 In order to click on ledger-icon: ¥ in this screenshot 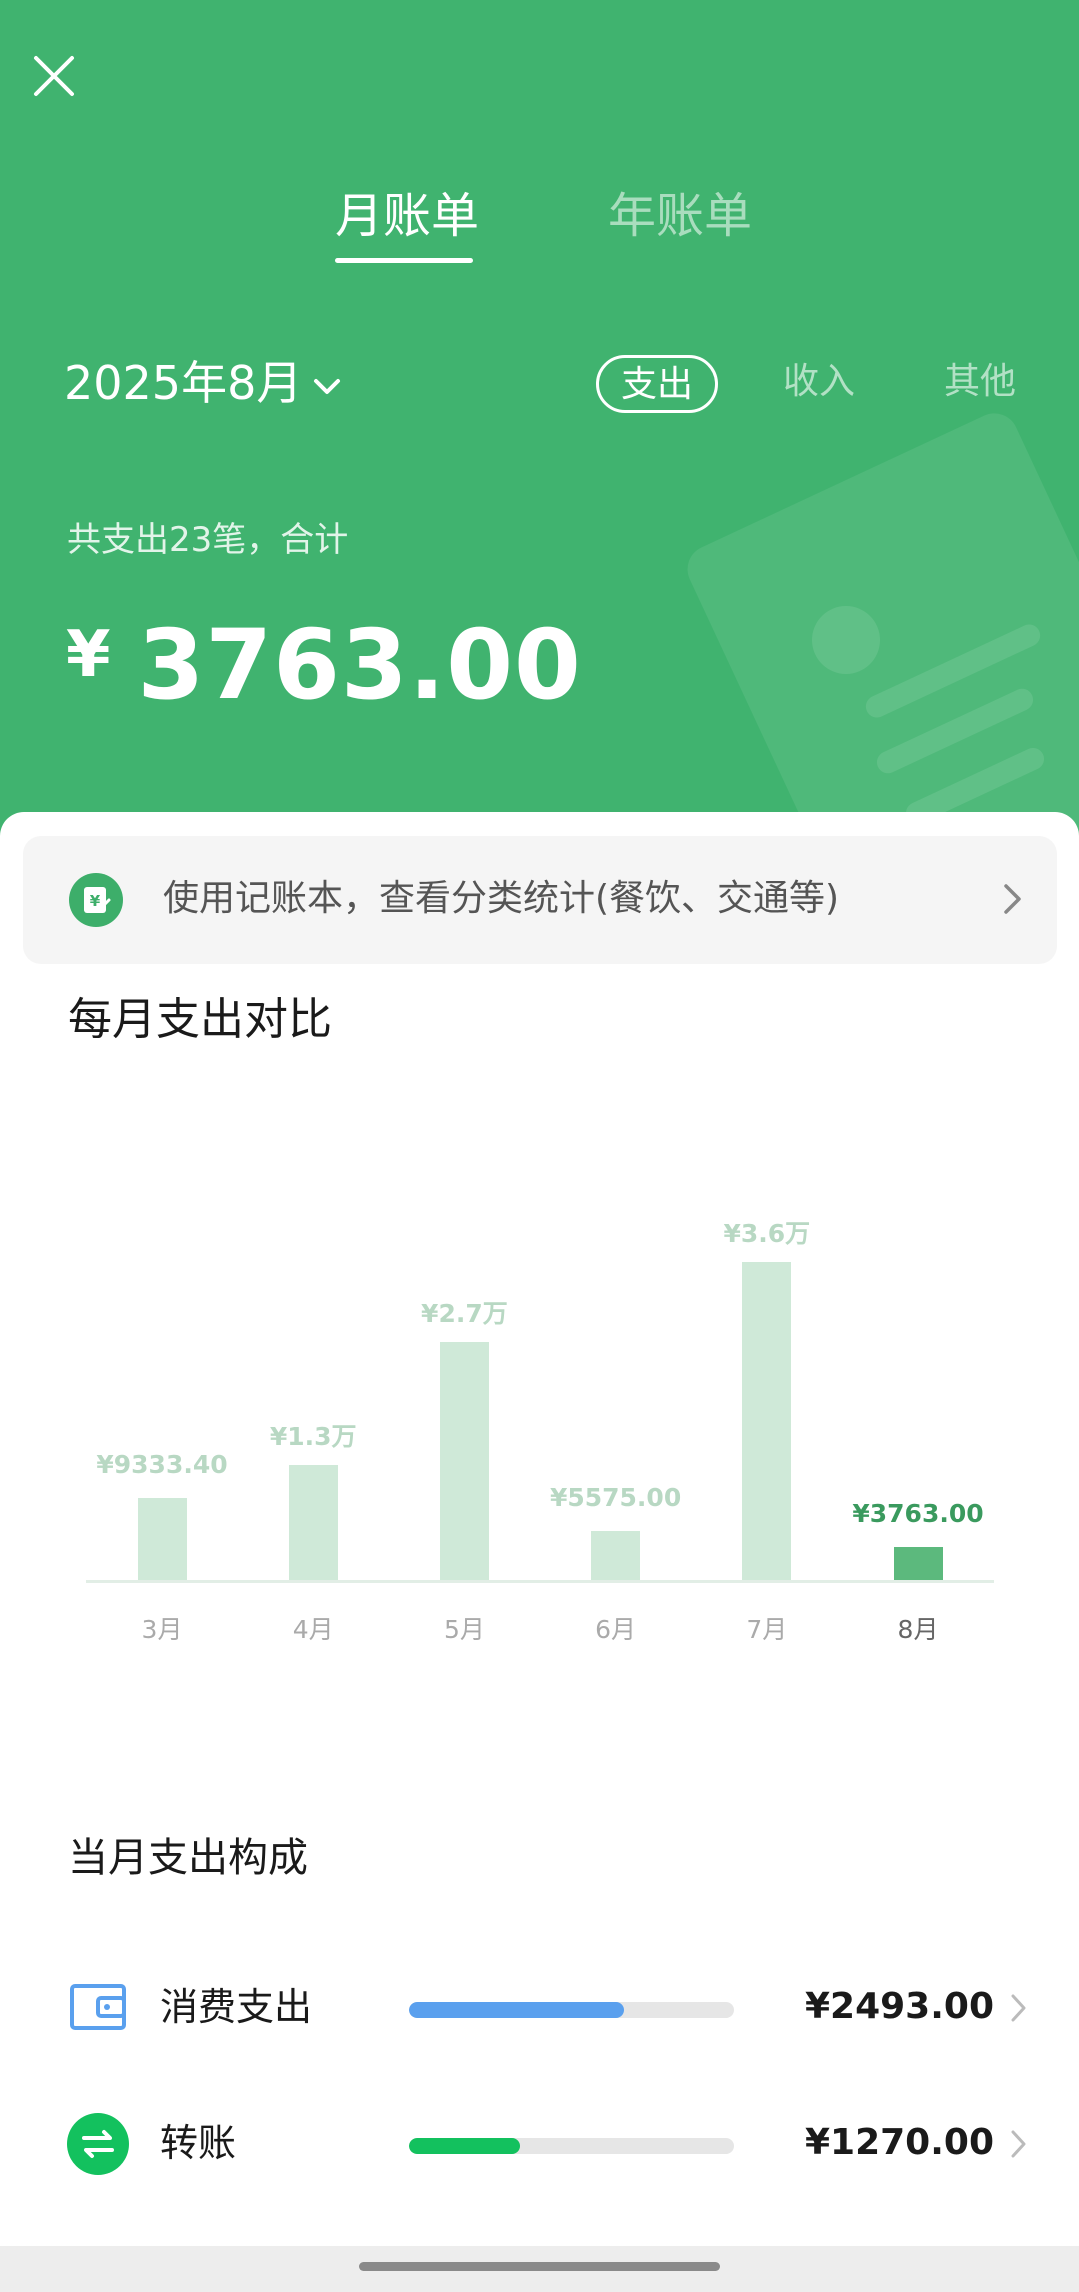, I will do `click(96, 900)`.